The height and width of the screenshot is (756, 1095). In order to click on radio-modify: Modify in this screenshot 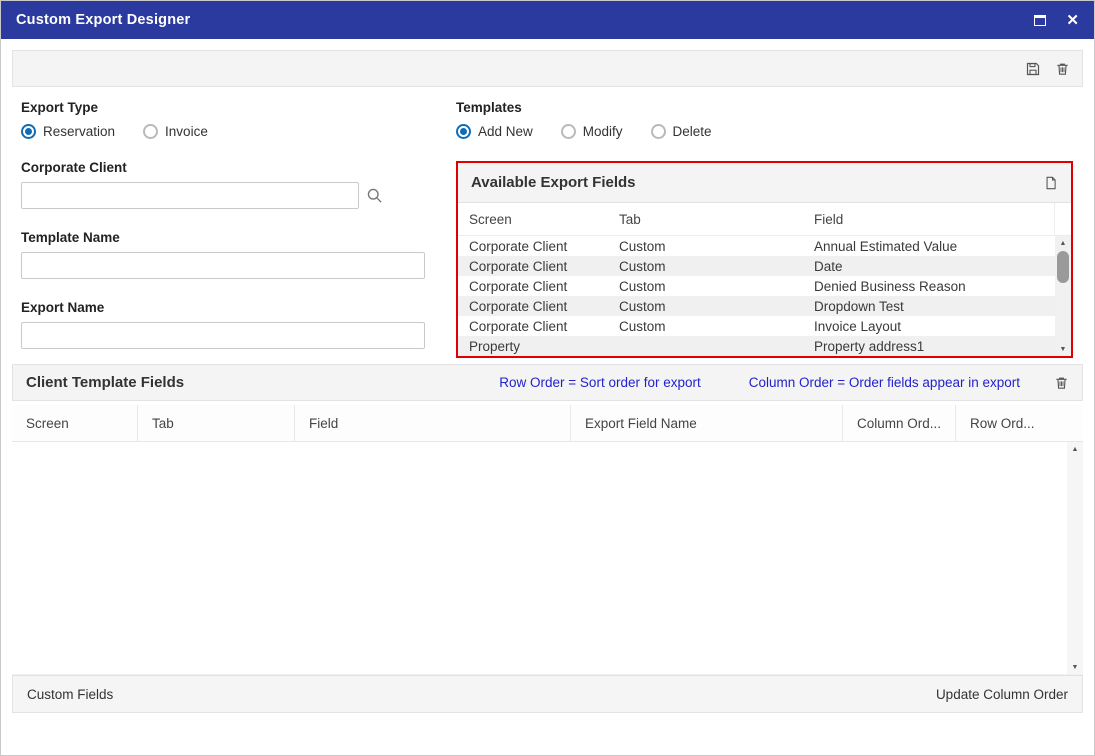, I will do `click(591, 131)`.